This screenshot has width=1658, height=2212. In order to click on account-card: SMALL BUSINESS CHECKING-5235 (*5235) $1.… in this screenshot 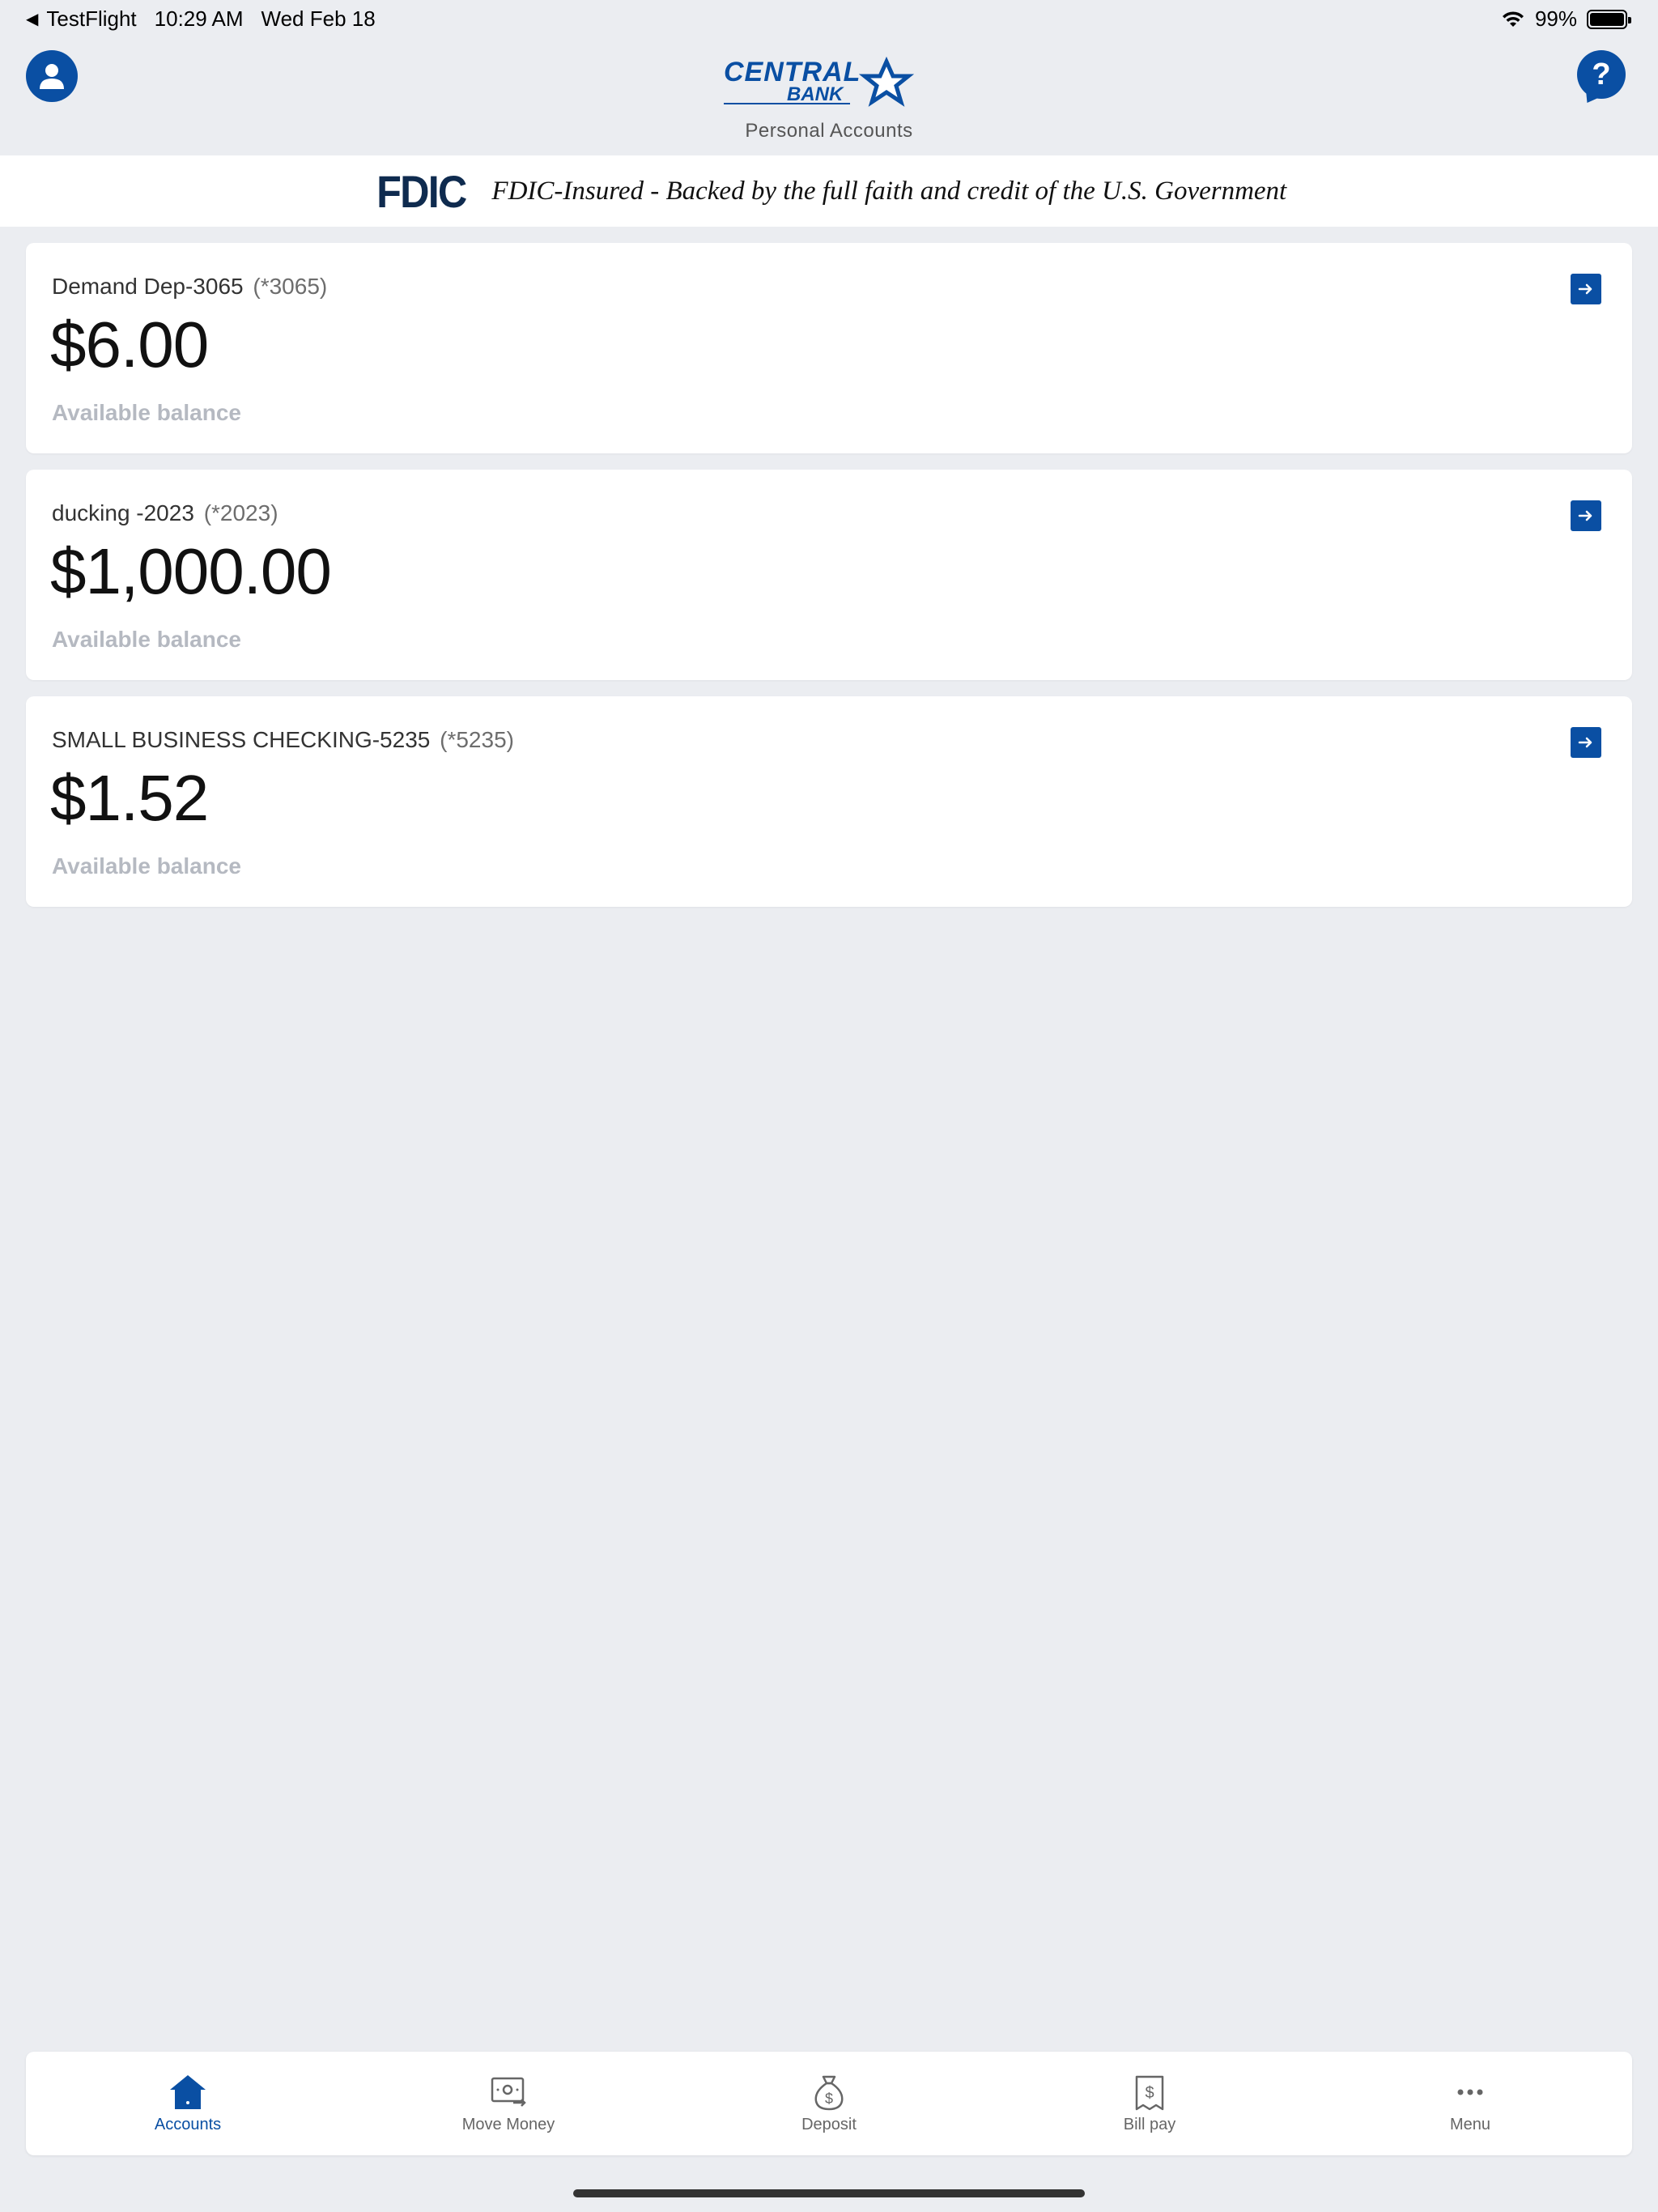, I will do `click(829, 802)`.